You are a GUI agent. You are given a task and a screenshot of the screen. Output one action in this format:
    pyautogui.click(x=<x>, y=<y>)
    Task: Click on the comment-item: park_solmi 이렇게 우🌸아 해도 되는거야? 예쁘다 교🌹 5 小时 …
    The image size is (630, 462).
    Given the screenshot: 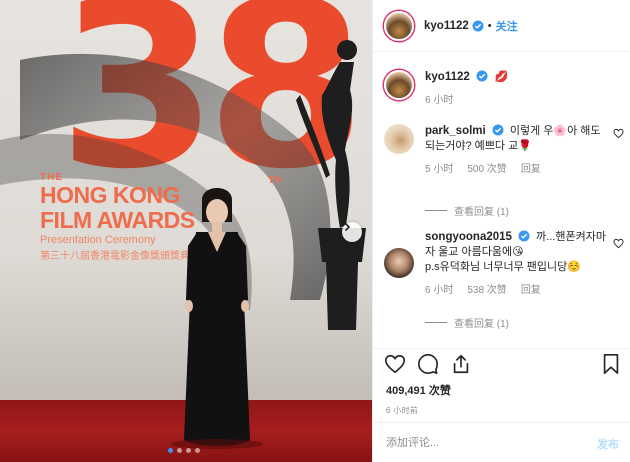 What is the action you would take?
    pyautogui.click(x=504, y=171)
    